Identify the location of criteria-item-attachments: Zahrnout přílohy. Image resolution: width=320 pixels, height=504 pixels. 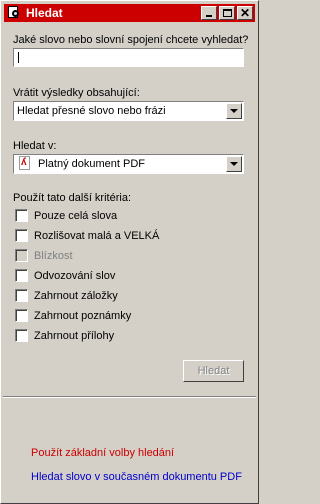
(64, 335).